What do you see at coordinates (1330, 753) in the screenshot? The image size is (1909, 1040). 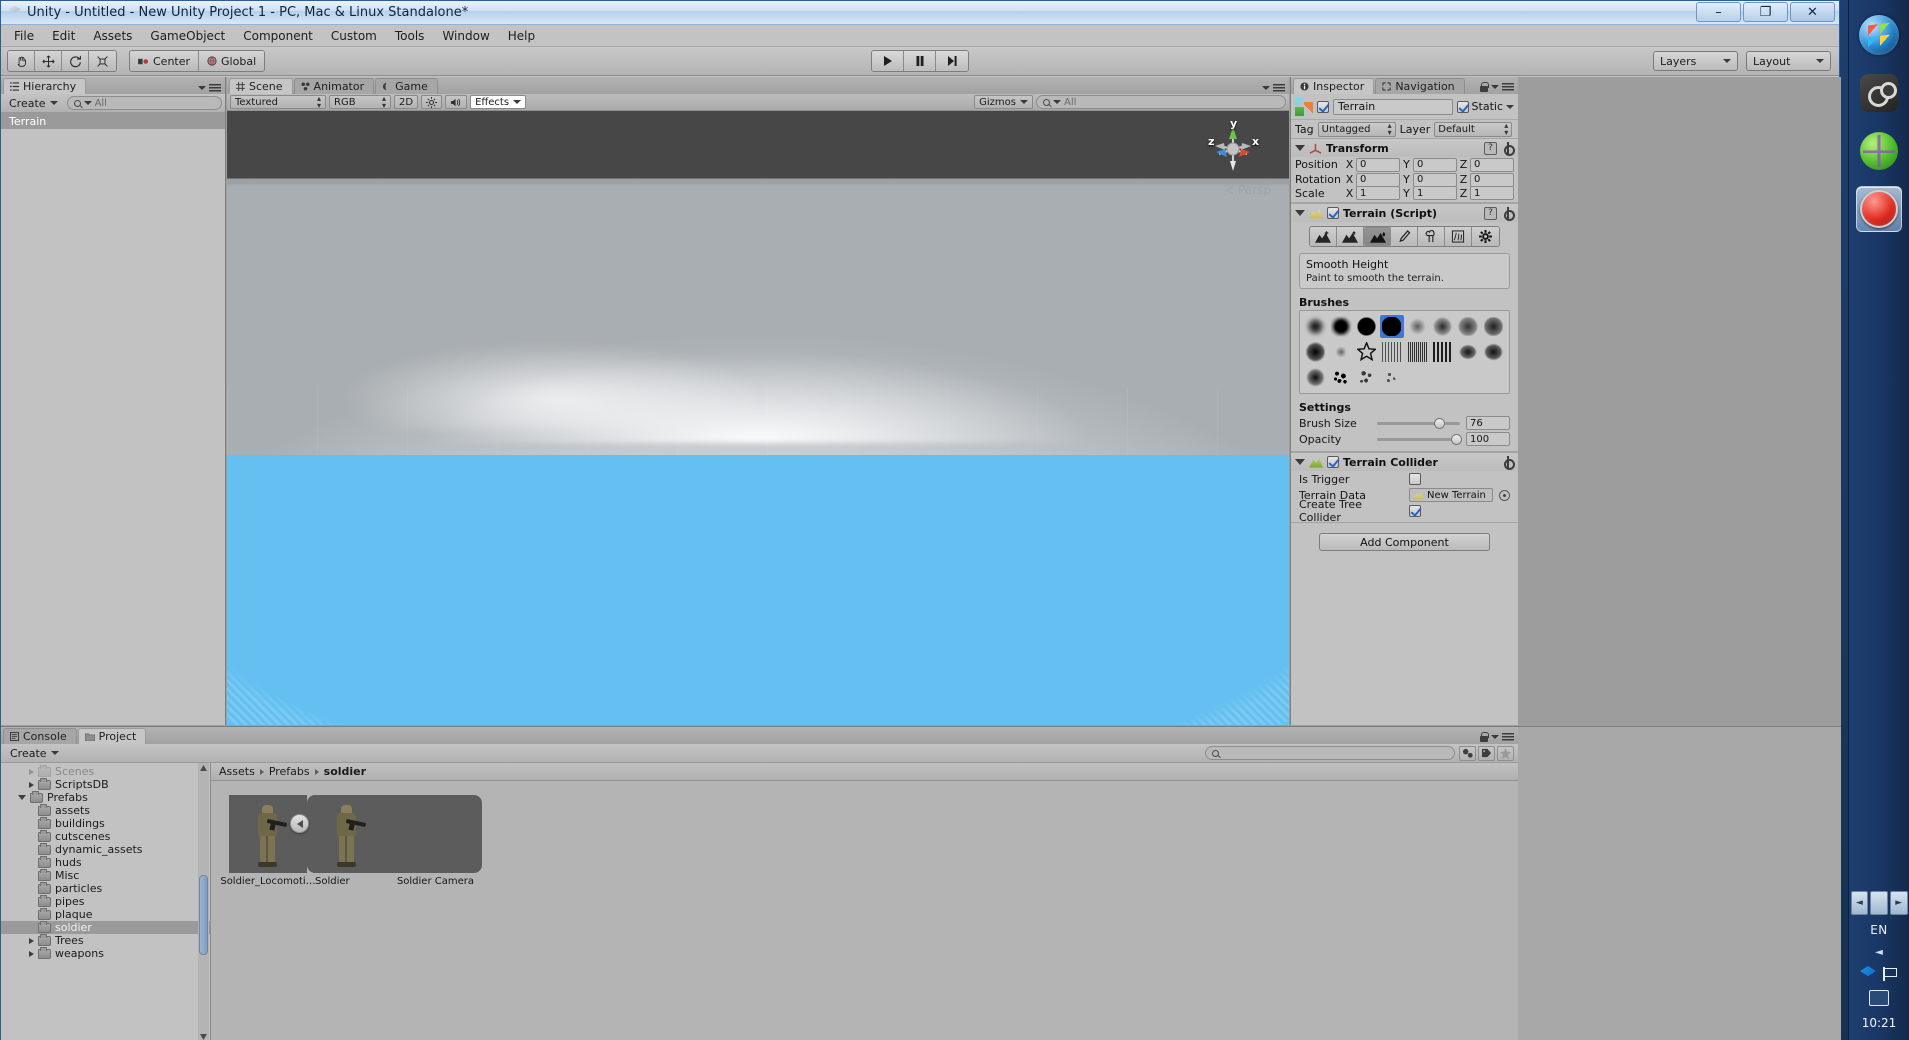 I see `project-search-input` at bounding box center [1330, 753].